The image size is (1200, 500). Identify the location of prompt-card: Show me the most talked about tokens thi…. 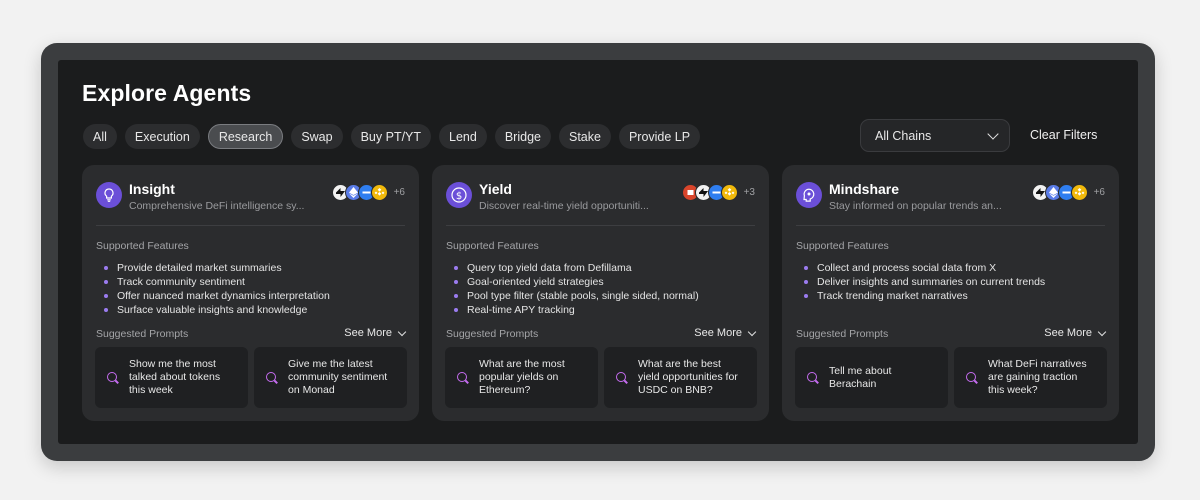
(171, 377).